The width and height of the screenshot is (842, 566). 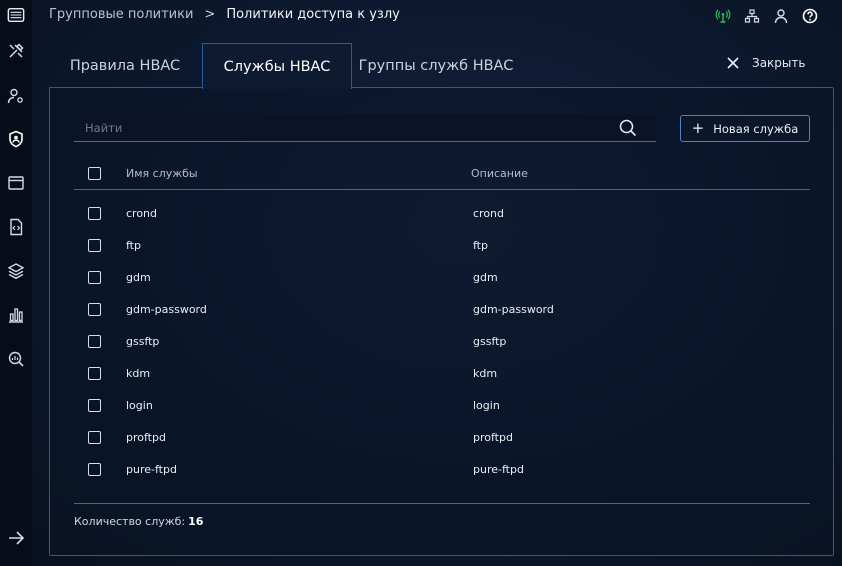 I want to click on search-box, so click(x=365, y=128).